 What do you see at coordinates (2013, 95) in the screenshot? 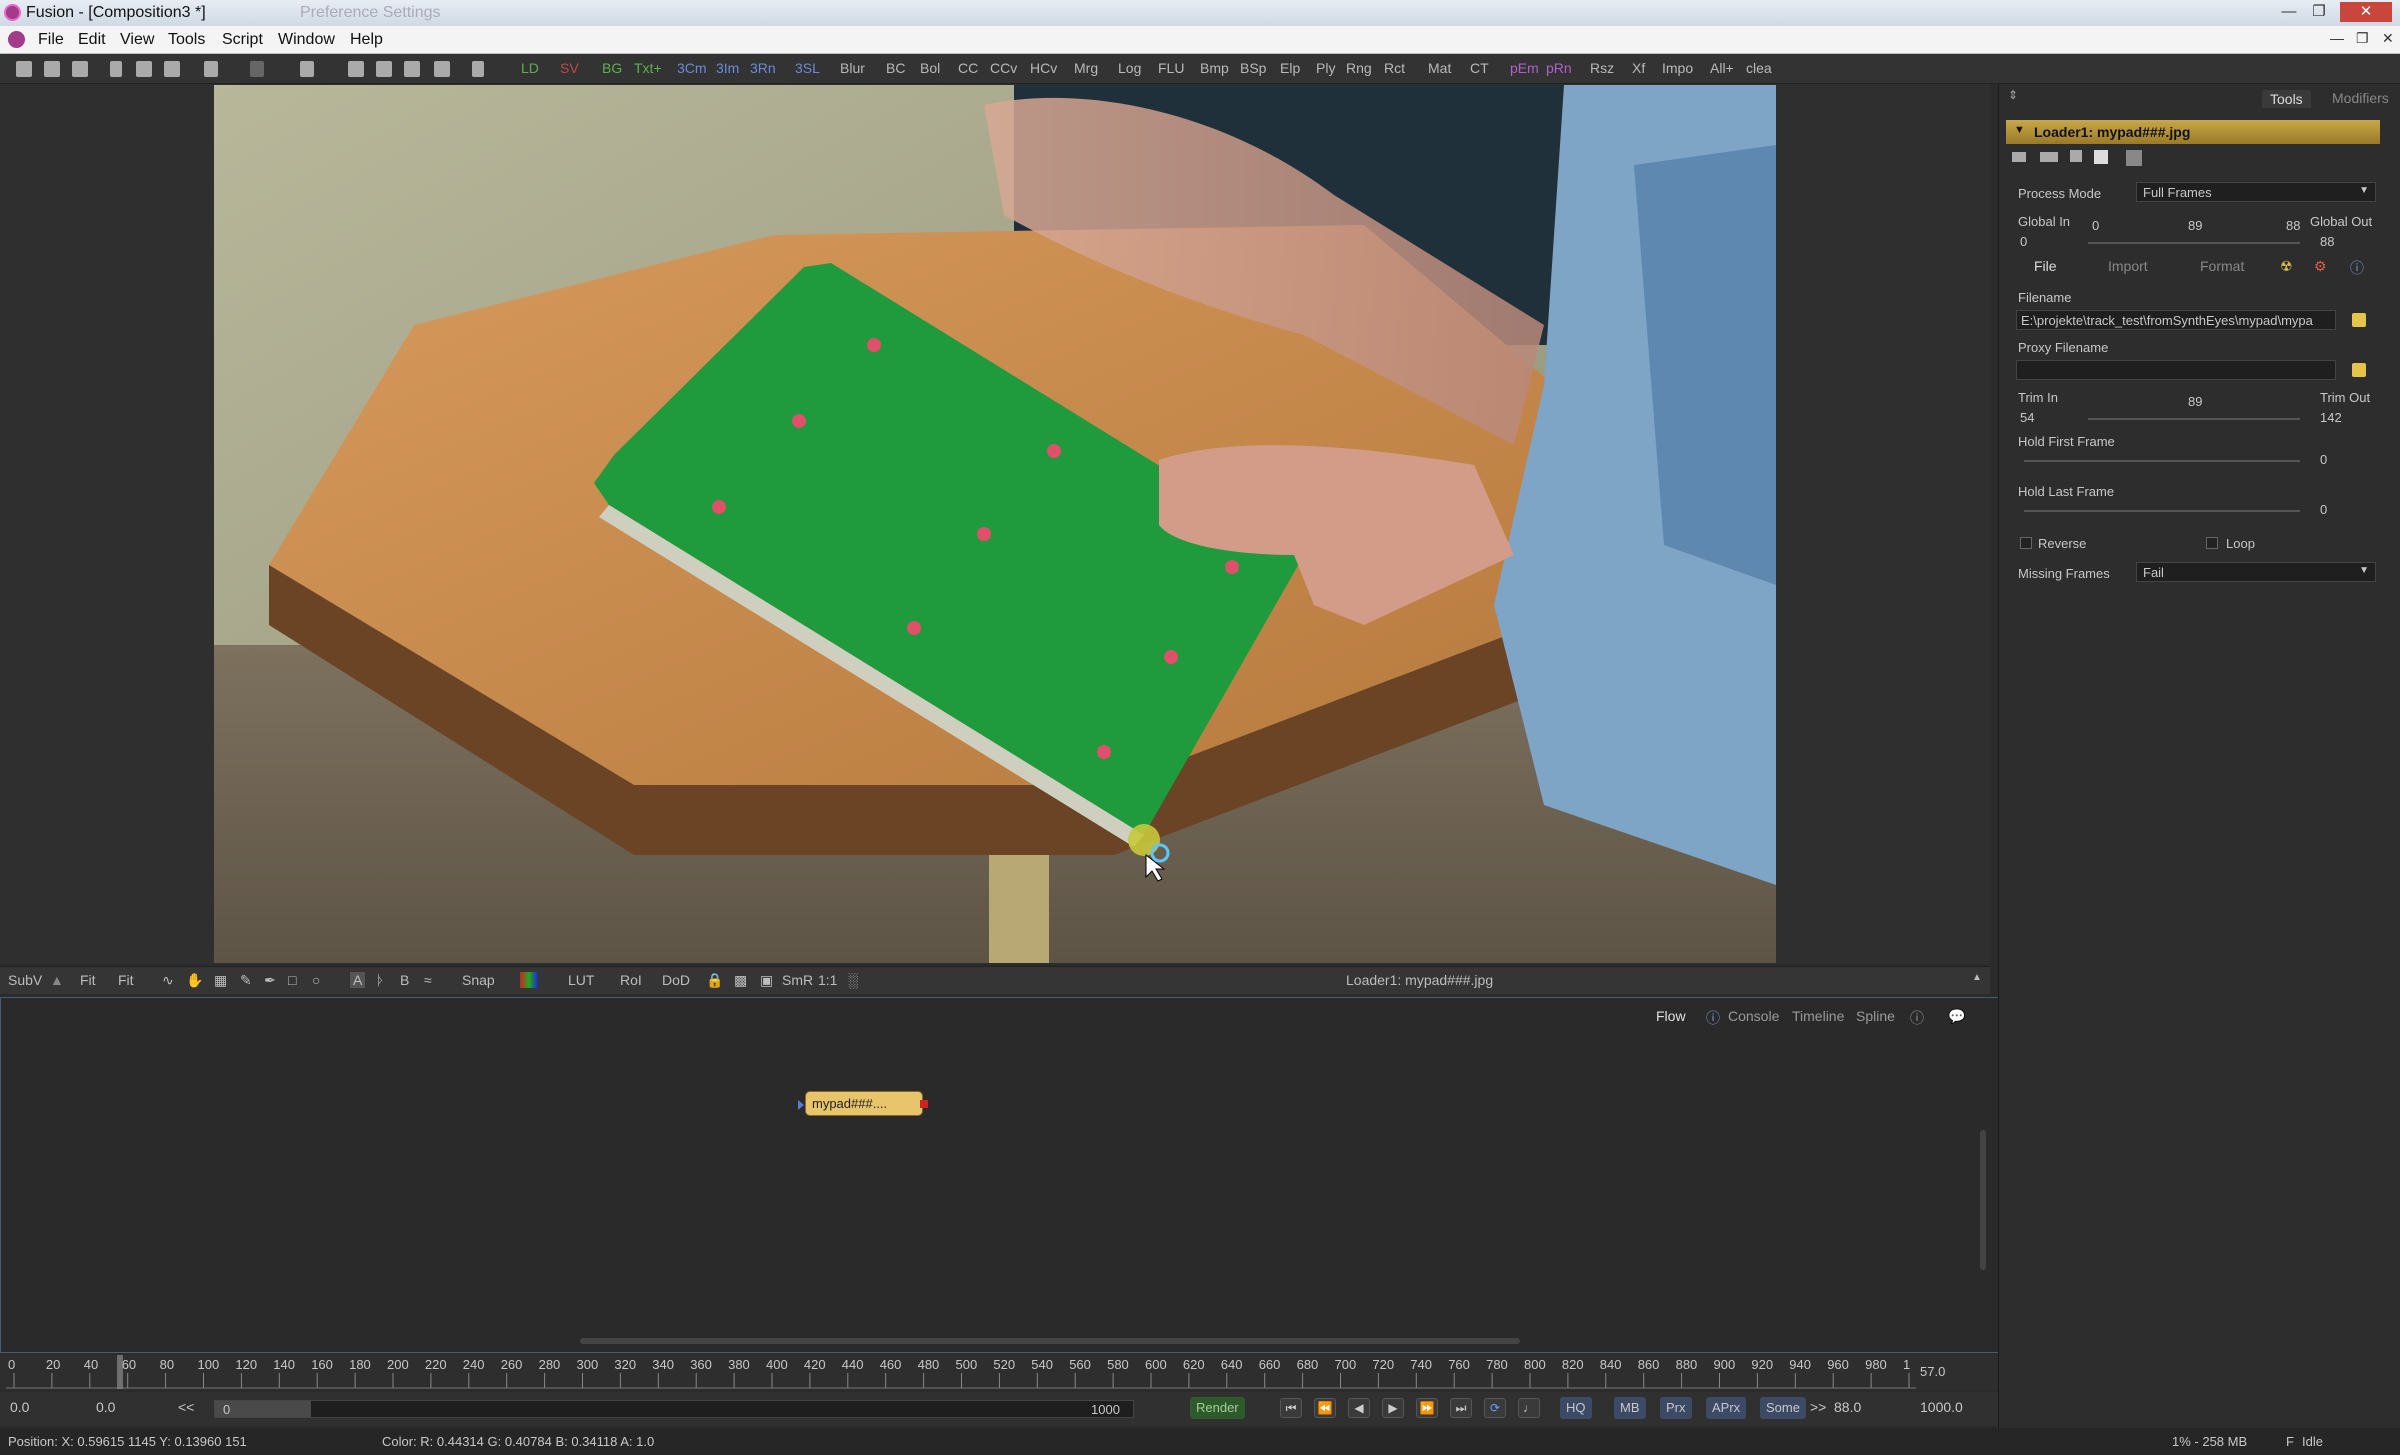
I see `panel-menu-icon: ⇕` at bounding box center [2013, 95].